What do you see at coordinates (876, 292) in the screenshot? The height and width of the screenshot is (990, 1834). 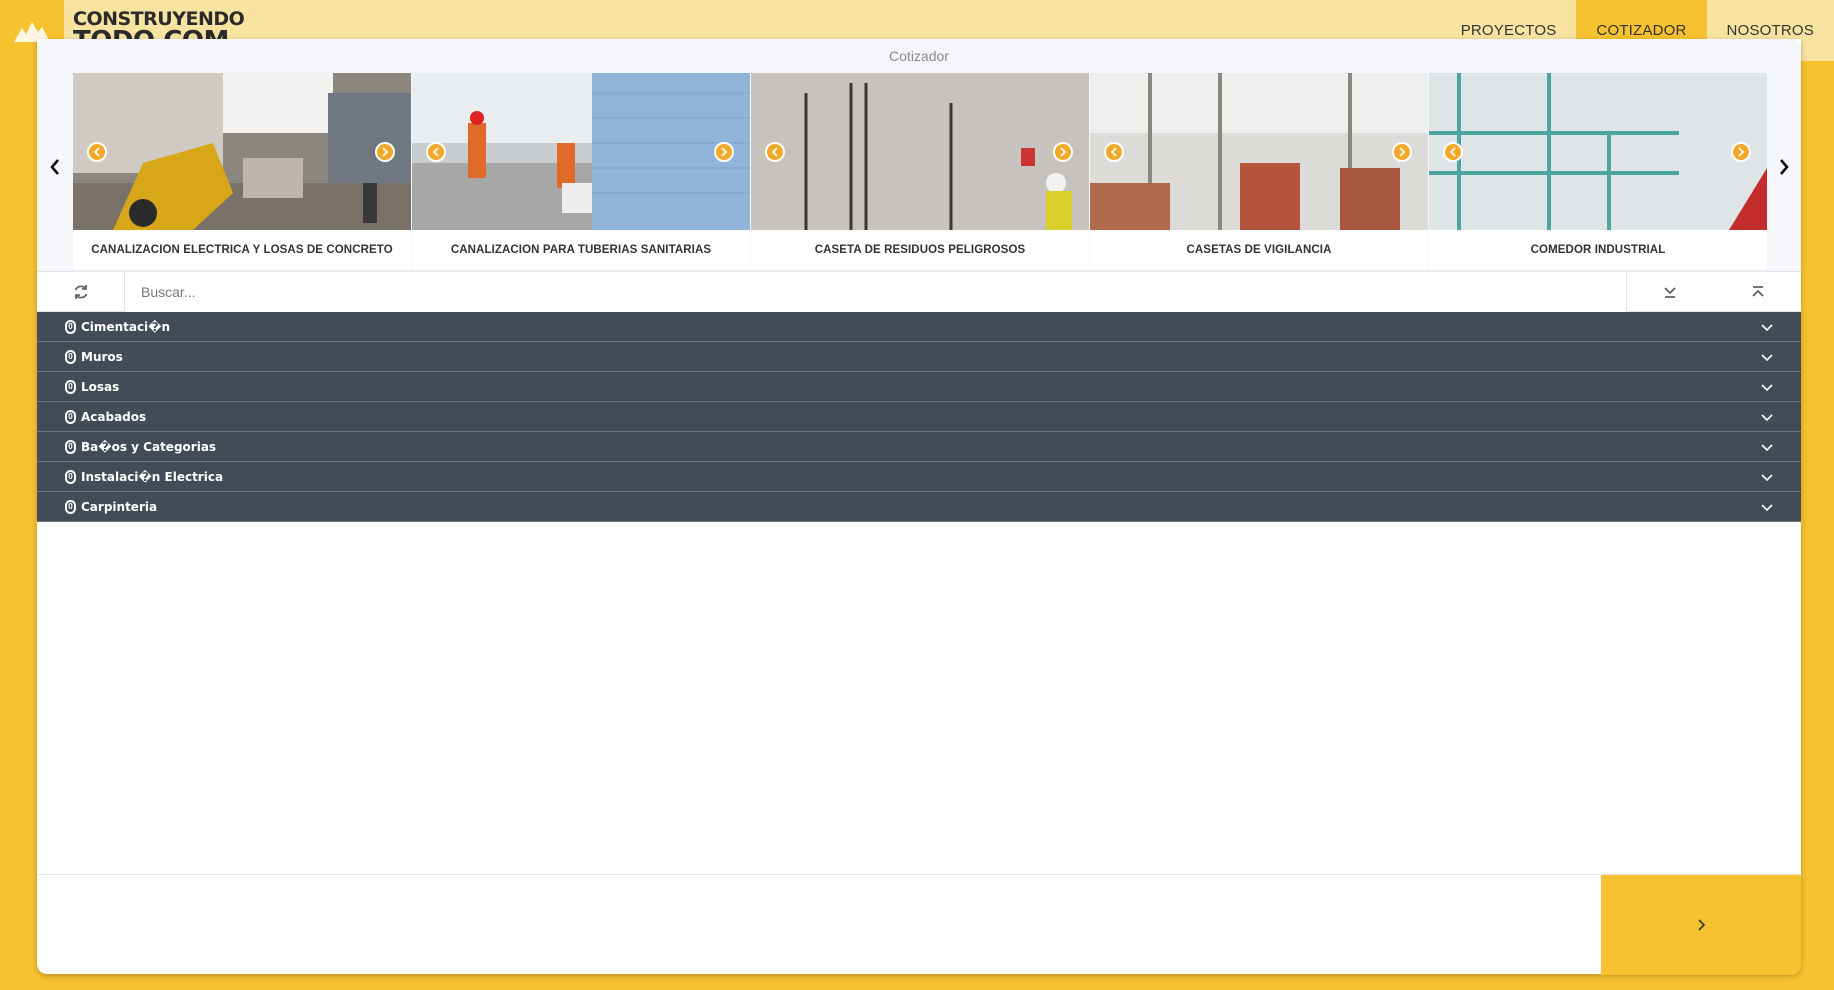 I see `search-input` at bounding box center [876, 292].